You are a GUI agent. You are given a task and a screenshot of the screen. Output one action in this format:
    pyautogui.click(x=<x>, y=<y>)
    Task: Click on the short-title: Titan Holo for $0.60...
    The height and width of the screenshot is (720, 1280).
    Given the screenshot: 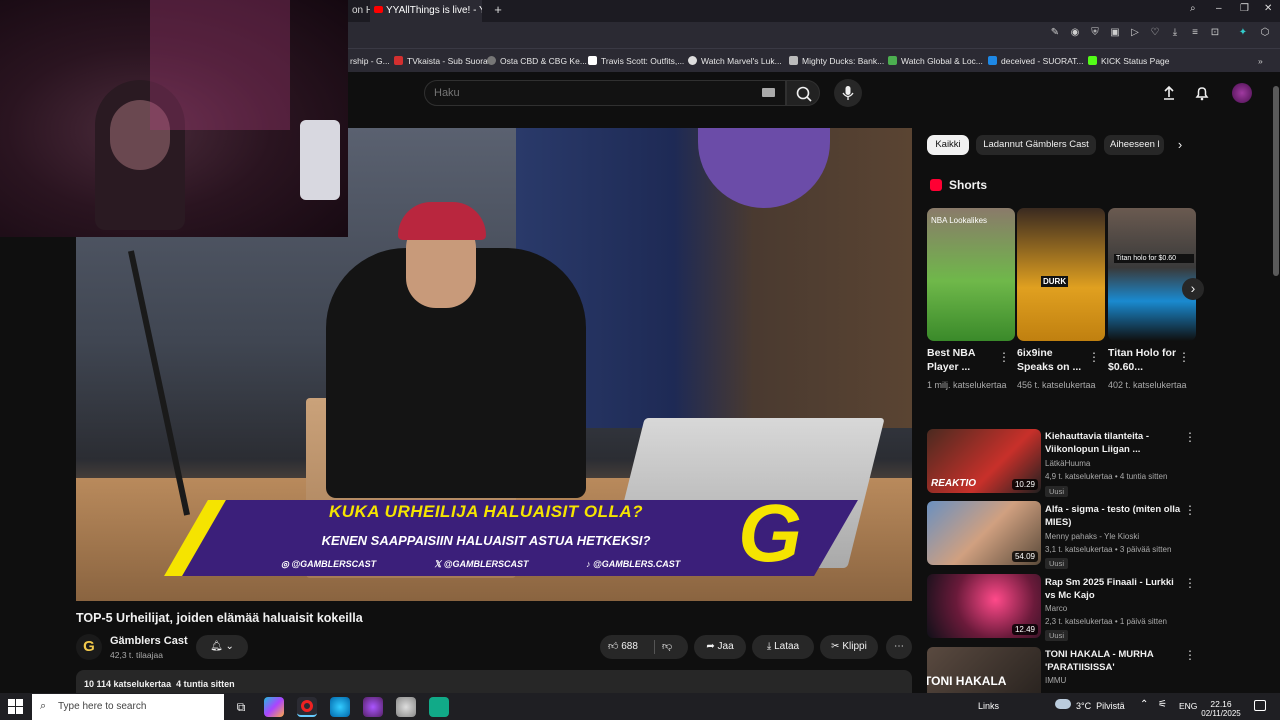 What is the action you would take?
    pyautogui.click(x=1143, y=360)
    